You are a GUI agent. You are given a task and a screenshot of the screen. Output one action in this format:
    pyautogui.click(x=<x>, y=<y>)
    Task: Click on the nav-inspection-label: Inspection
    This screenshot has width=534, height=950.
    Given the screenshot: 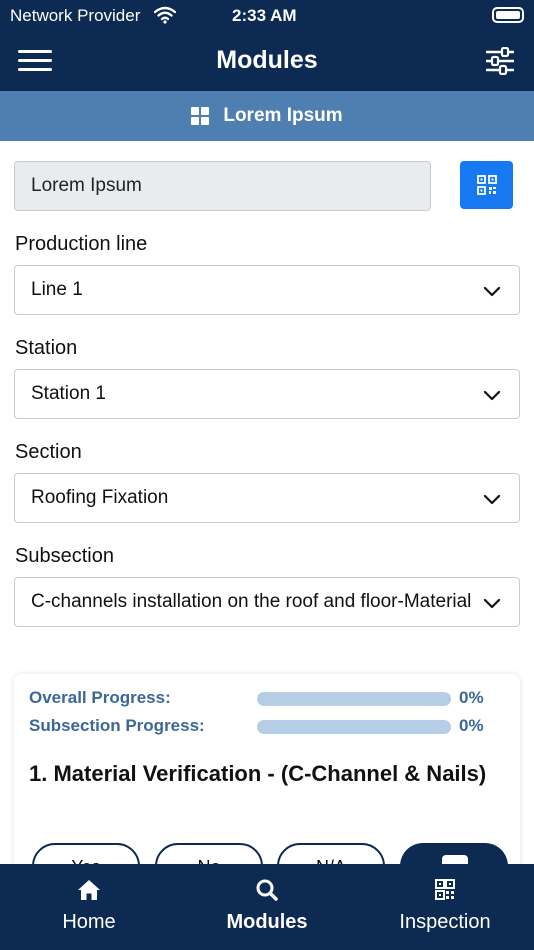 What is the action you would take?
    pyautogui.click(x=445, y=922)
    